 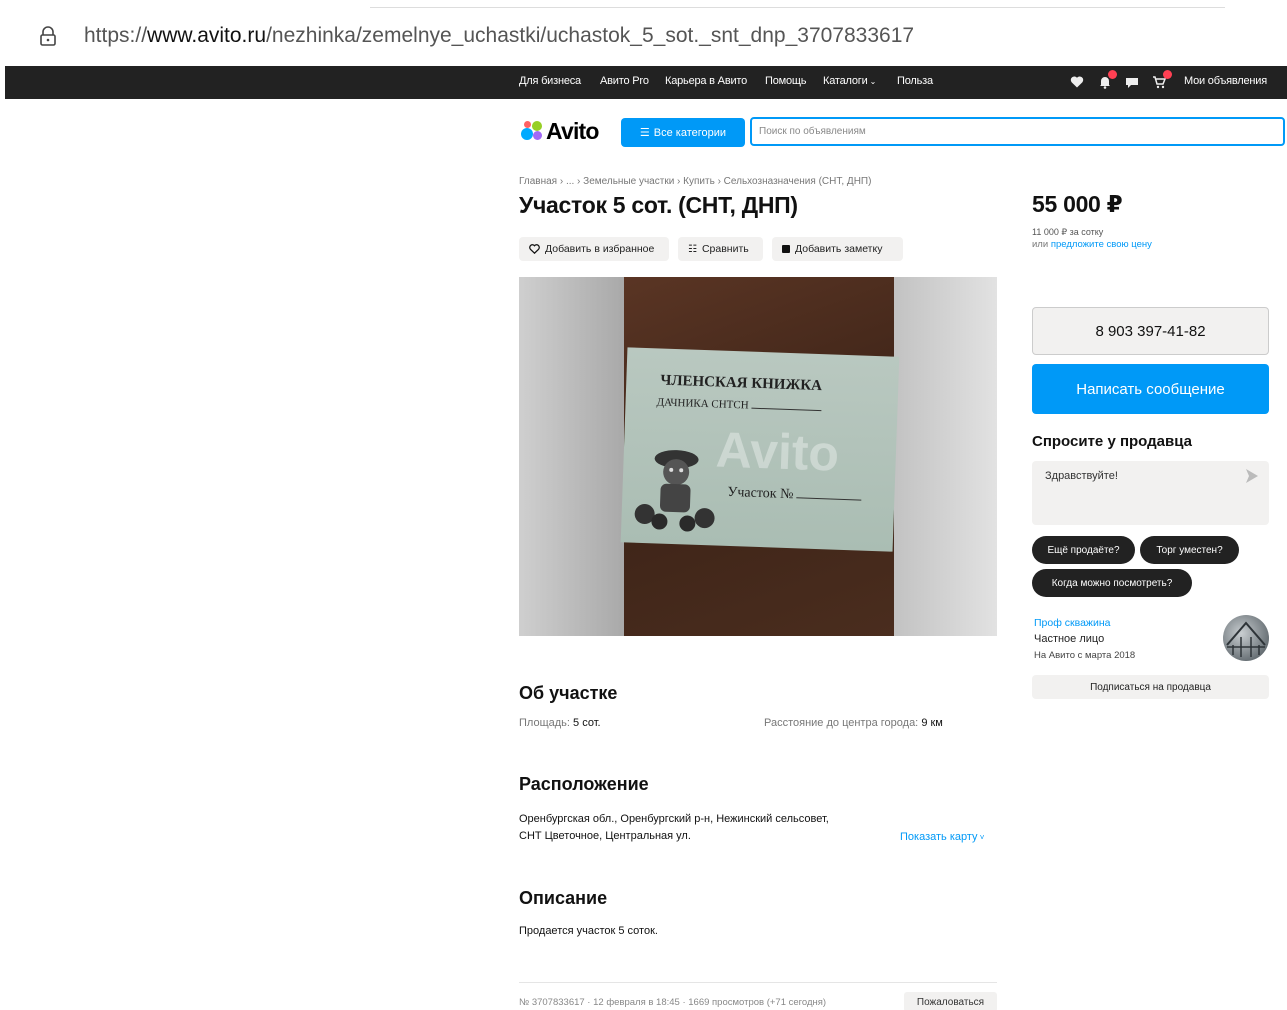 What do you see at coordinates (785, 81) in the screenshot?
I see `nav-link-help: Помощь` at bounding box center [785, 81].